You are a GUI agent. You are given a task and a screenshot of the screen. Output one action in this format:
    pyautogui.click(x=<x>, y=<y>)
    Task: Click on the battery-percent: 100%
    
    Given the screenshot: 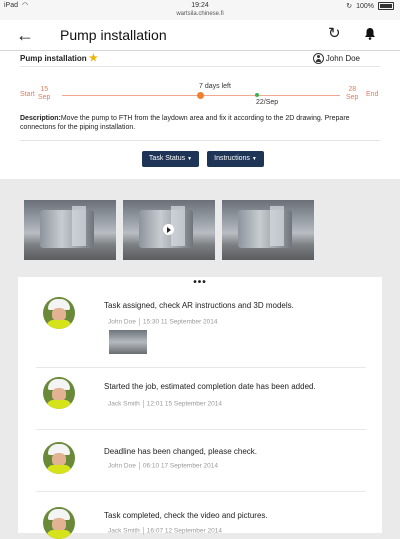 What is the action you would take?
    pyautogui.click(x=365, y=6)
    